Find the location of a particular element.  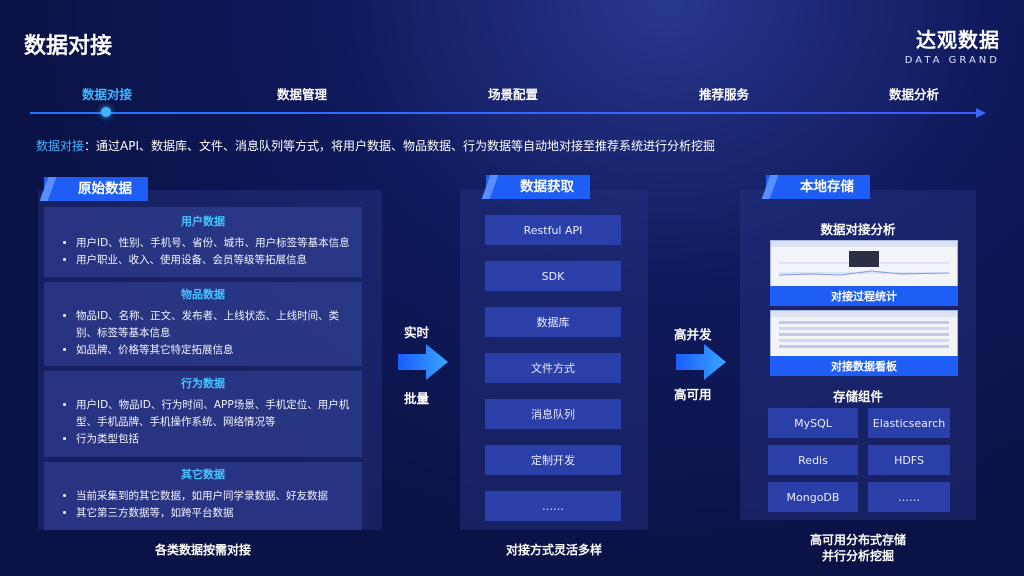

list-item: 其它第三方数据等，如跨平台数据 is located at coordinates (216, 513).